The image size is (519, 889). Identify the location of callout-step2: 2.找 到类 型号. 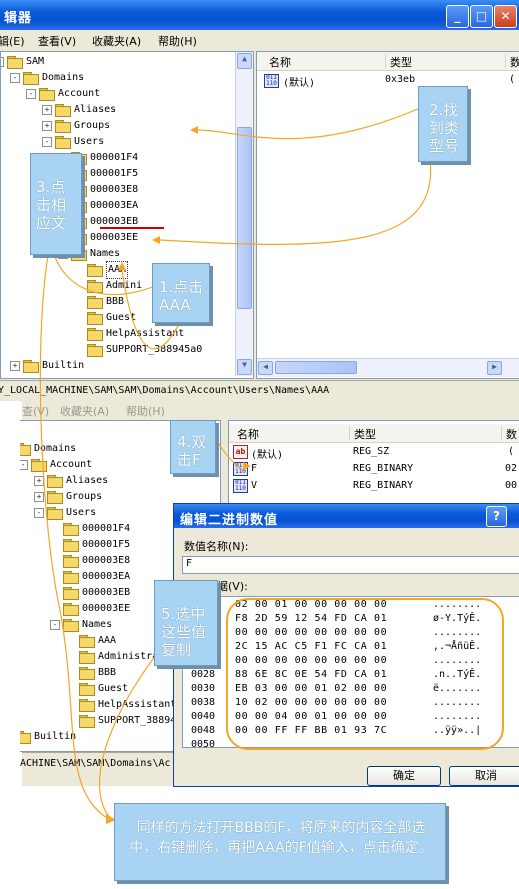
(443, 124).